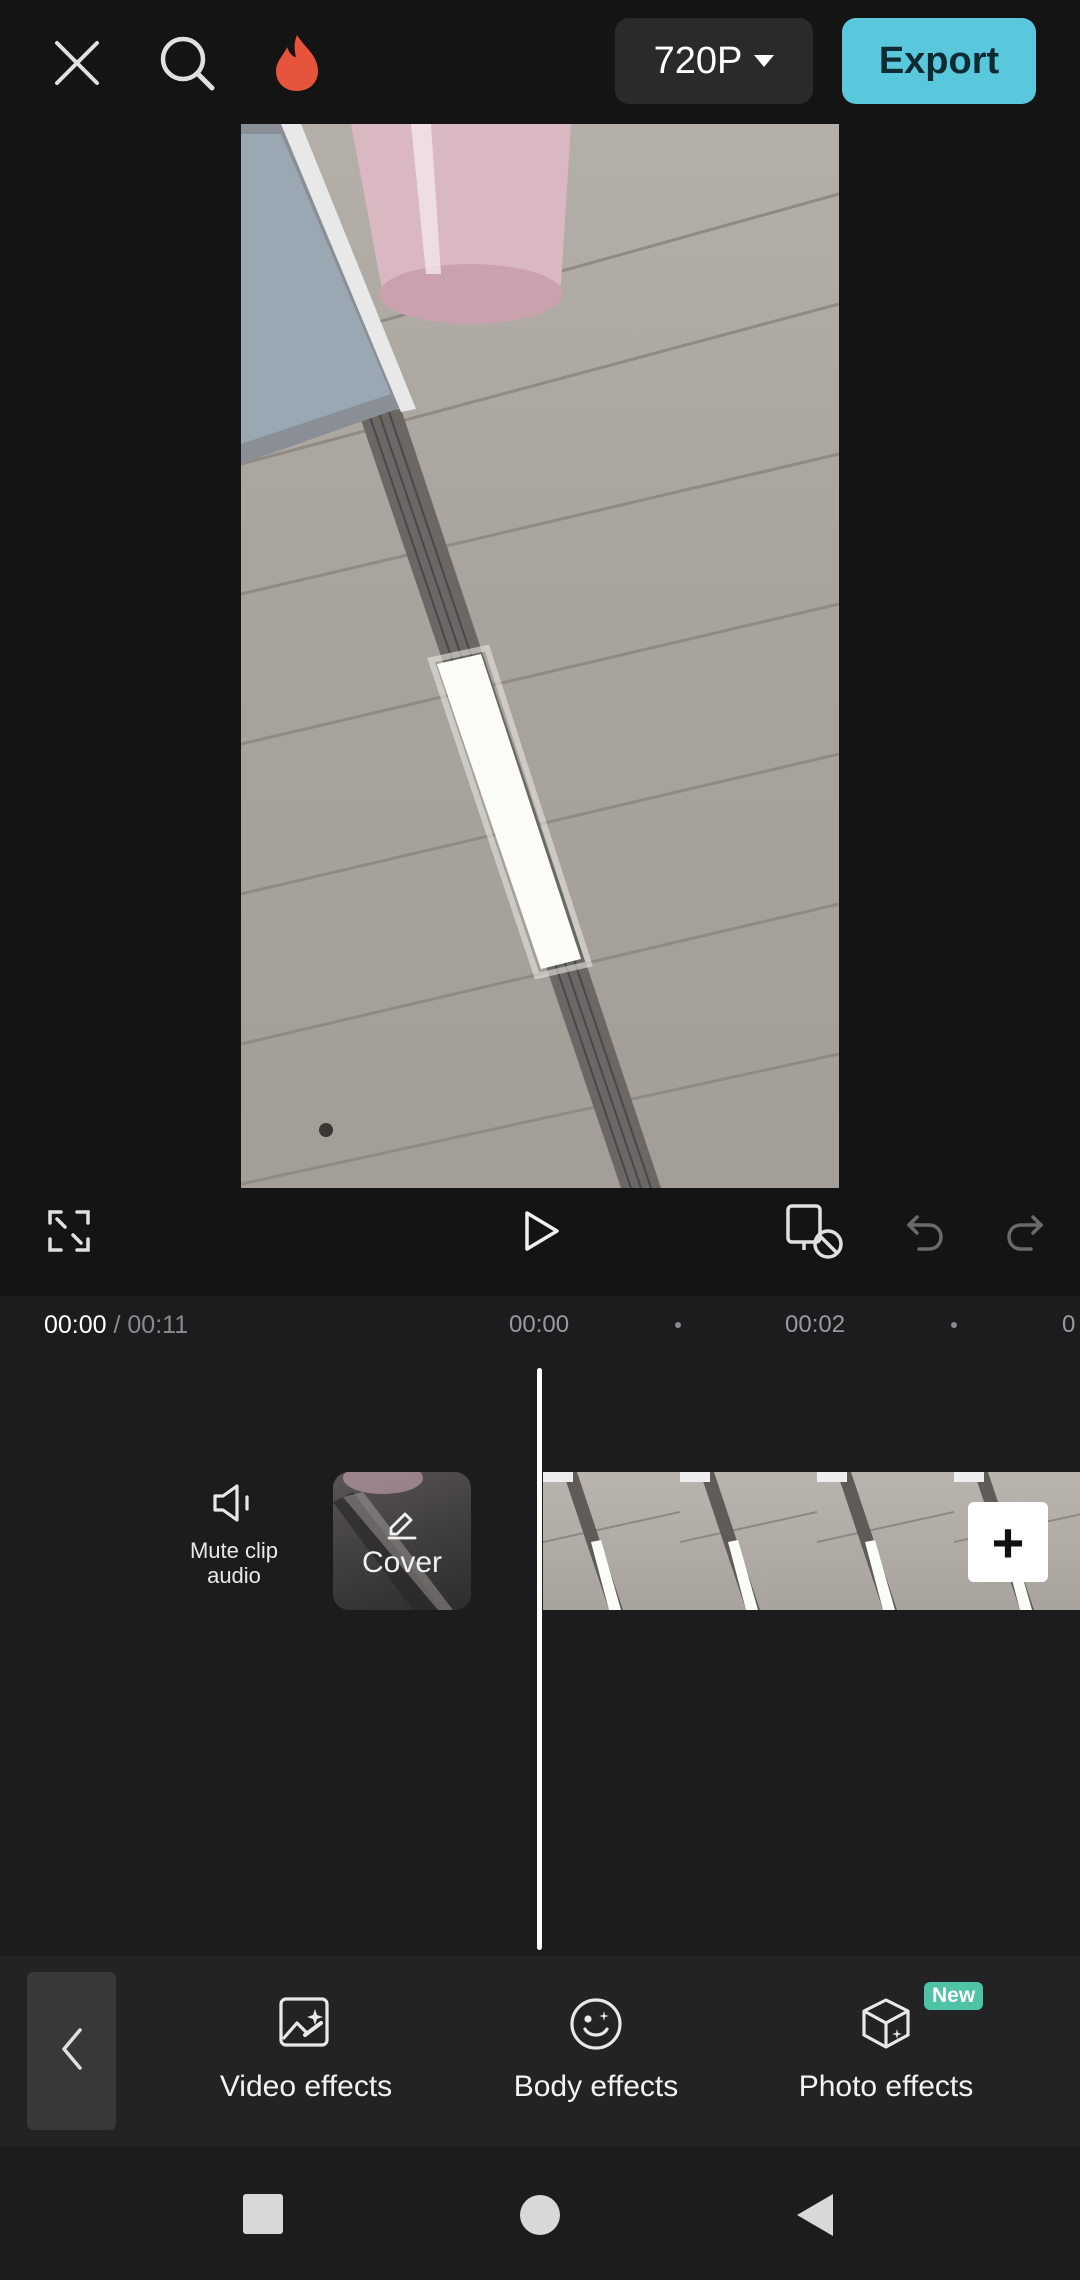 The image size is (1080, 2280). Describe the element at coordinates (539, 1324) in the screenshot. I see `ruler-label: 00:00` at that location.